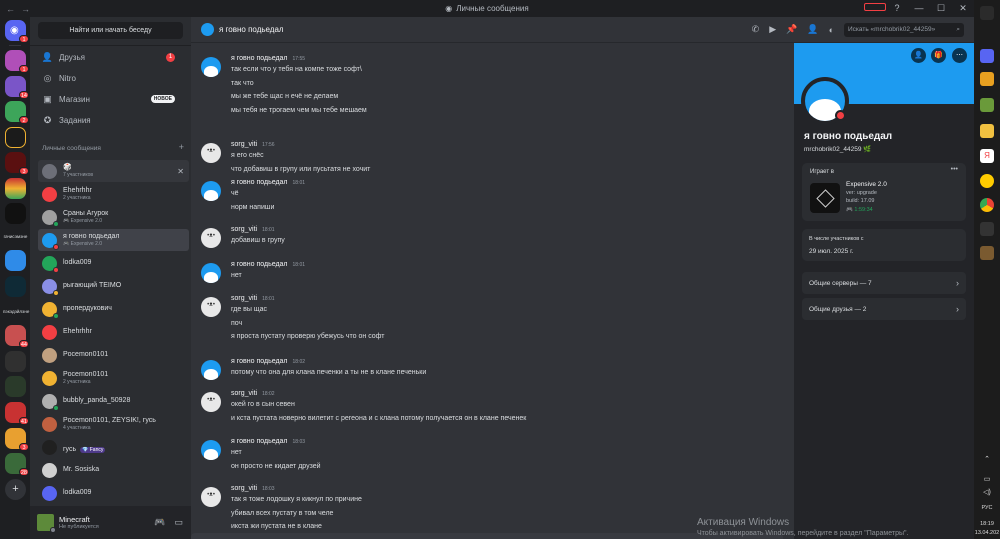  What do you see at coordinates (837, 149) in the screenshot?
I see `profile-username: mrchobrik02_44259 🌿` at bounding box center [837, 149].